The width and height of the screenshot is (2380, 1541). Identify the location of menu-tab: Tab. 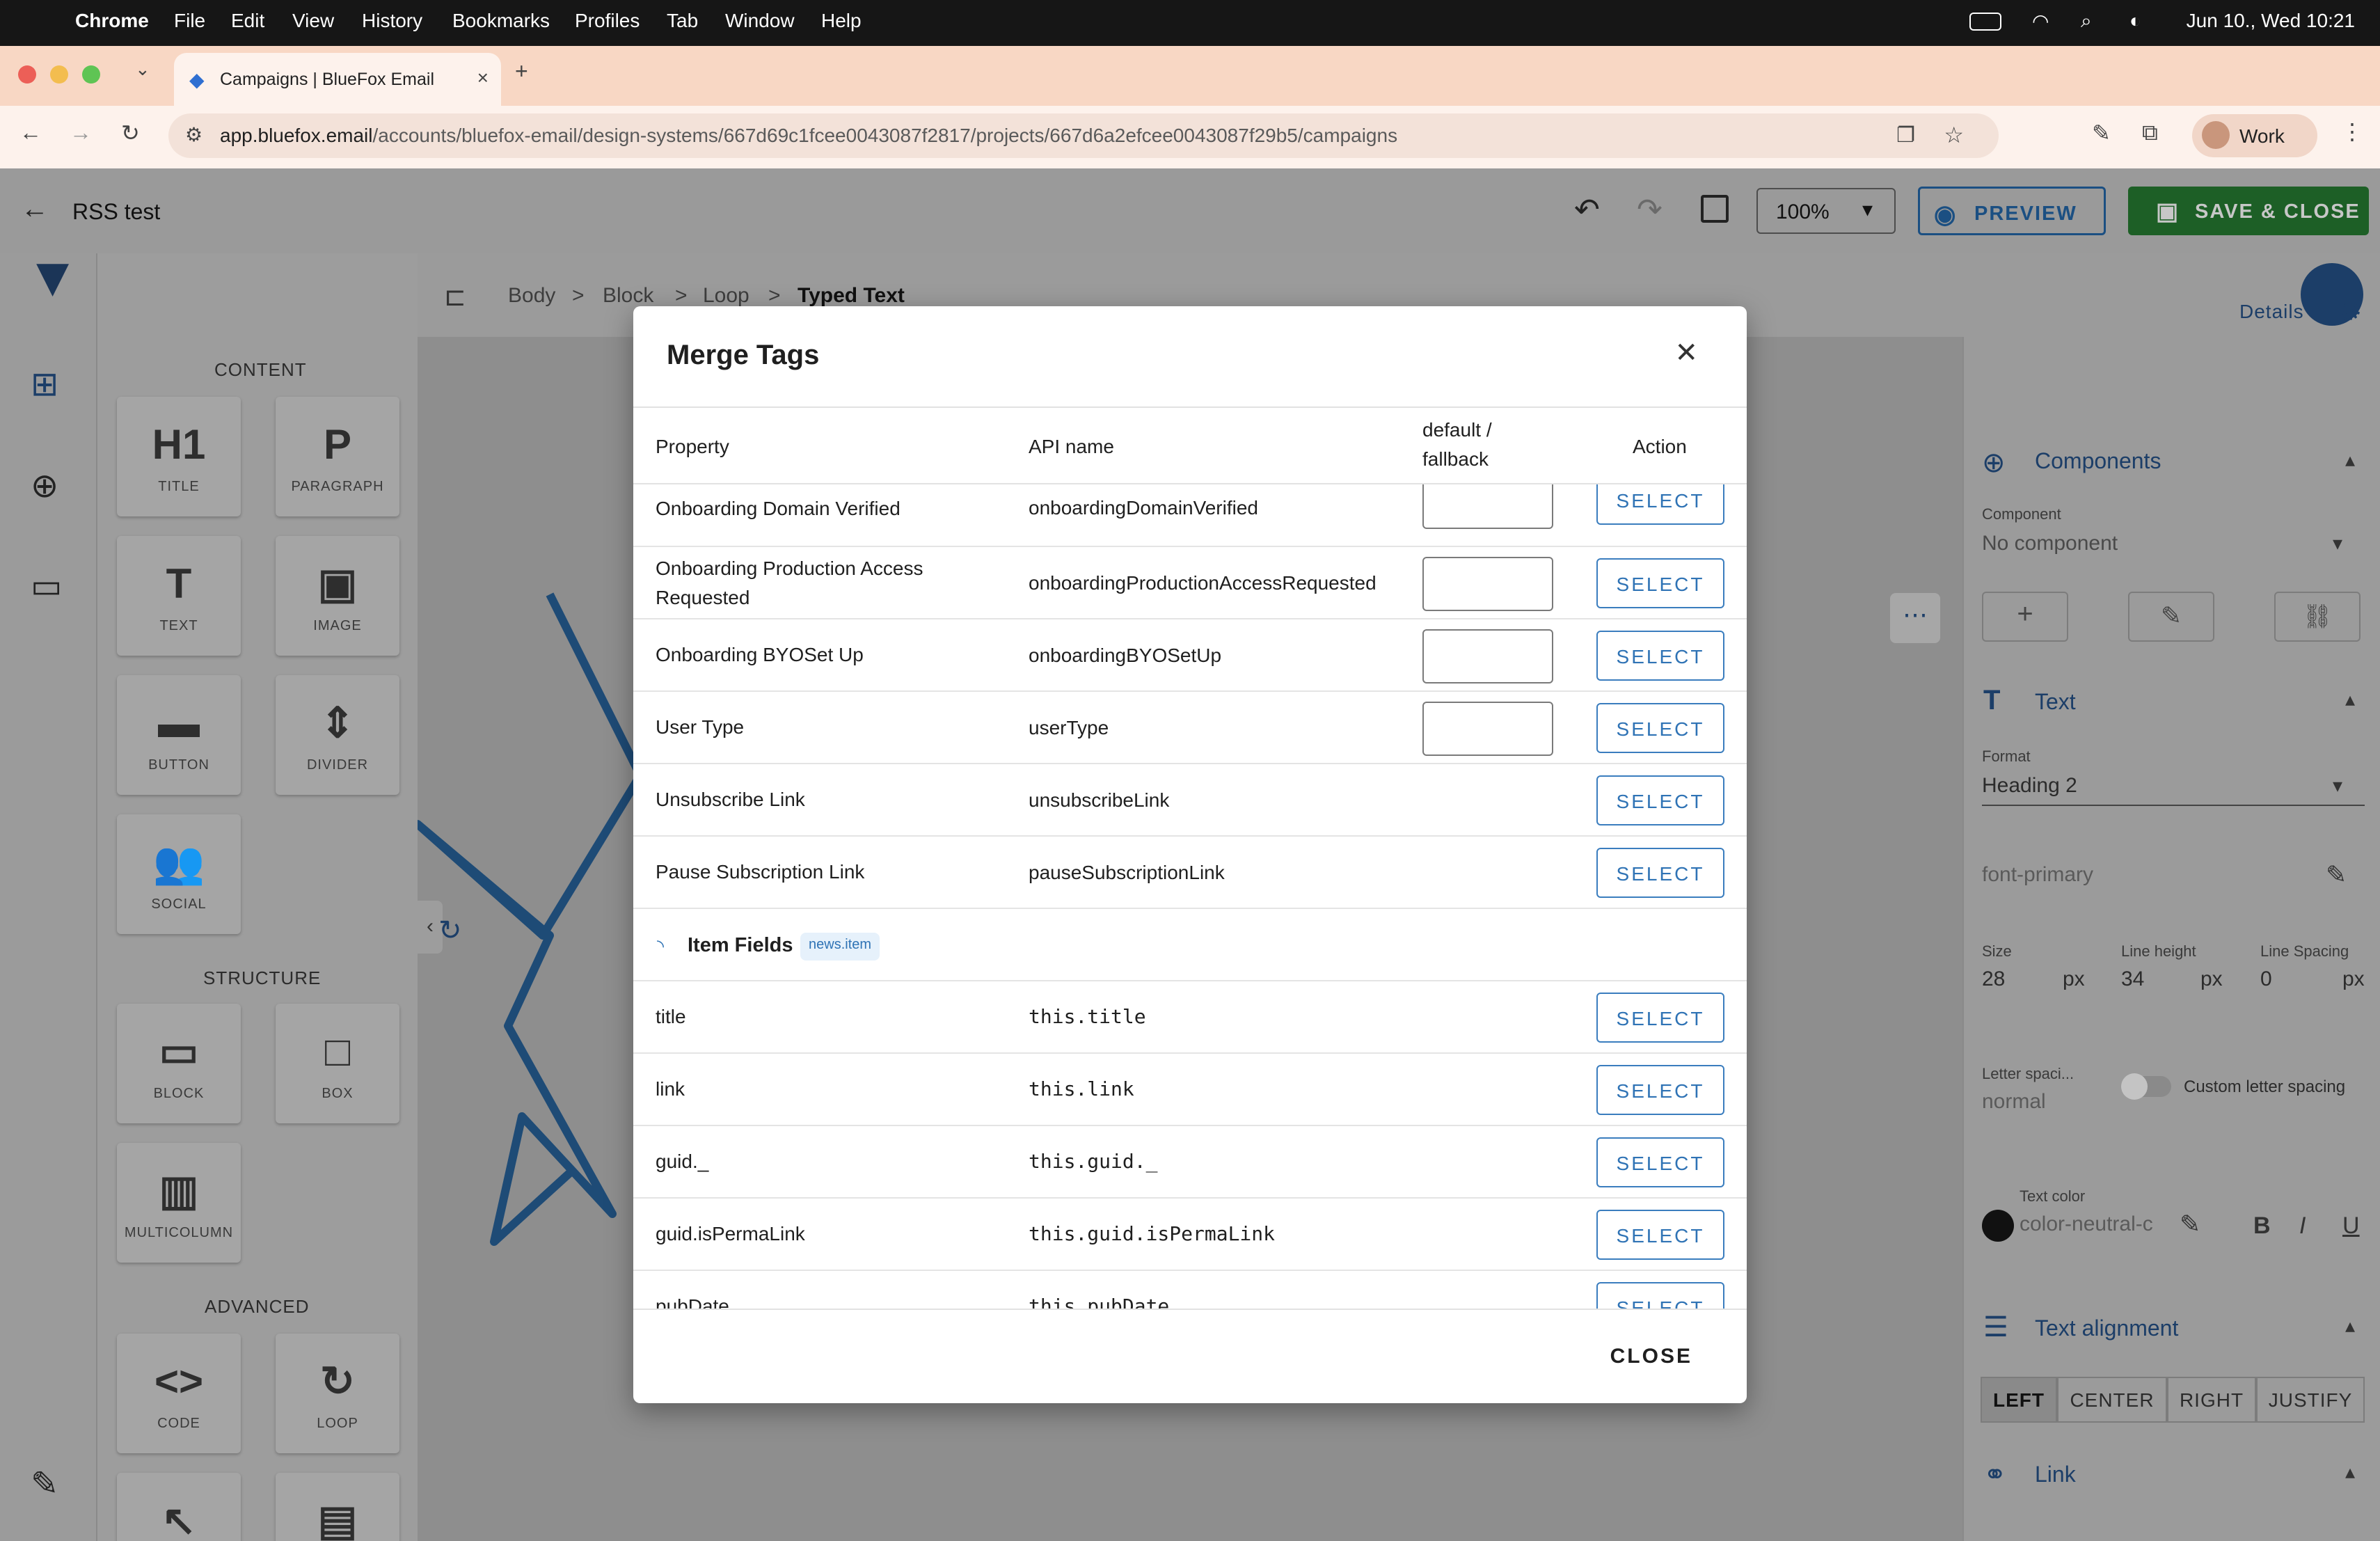
(682, 21).